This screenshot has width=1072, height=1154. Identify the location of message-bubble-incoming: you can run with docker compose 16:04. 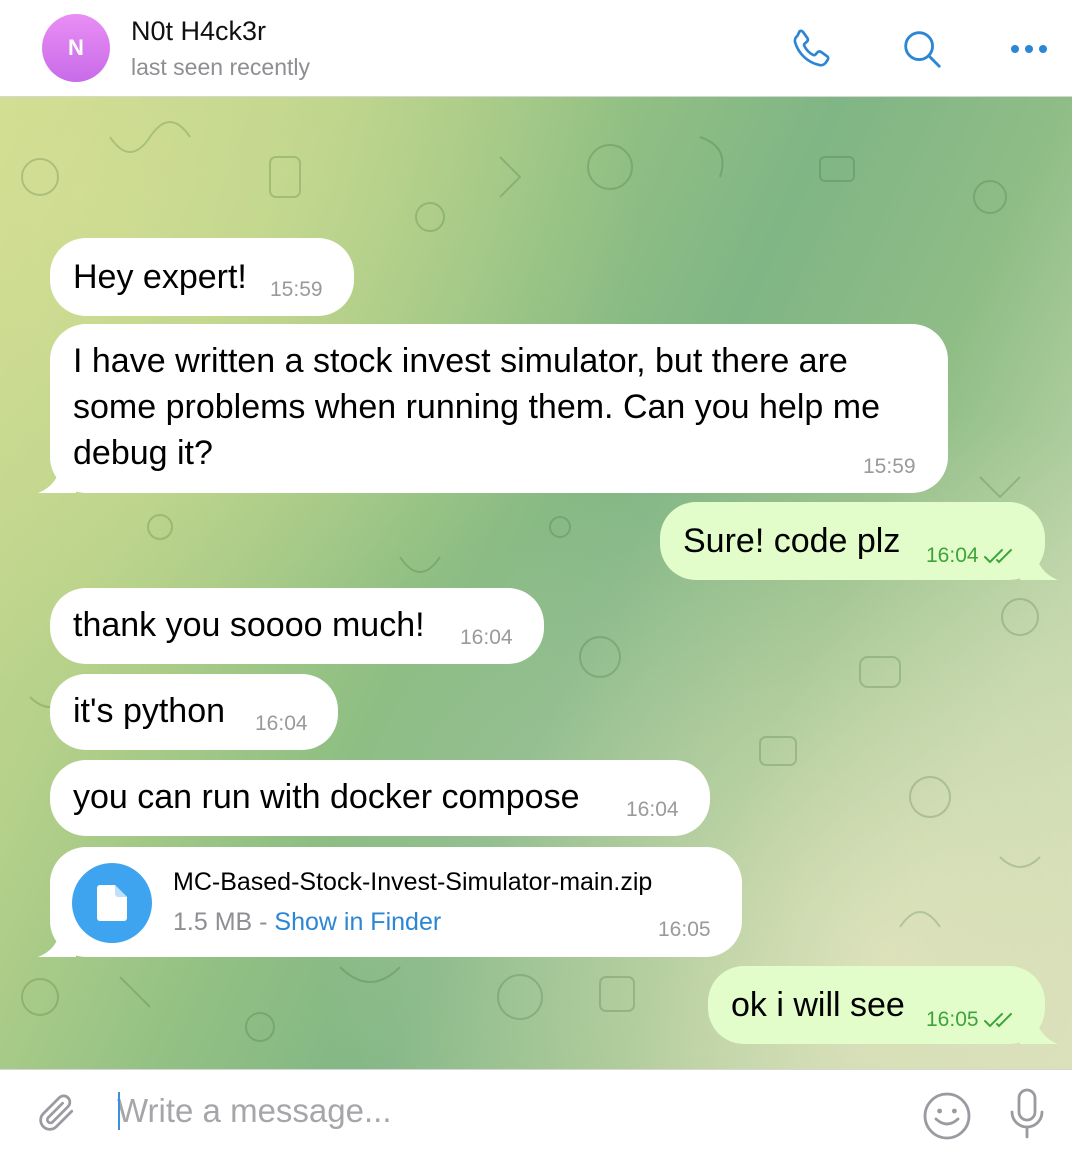
(380, 798).